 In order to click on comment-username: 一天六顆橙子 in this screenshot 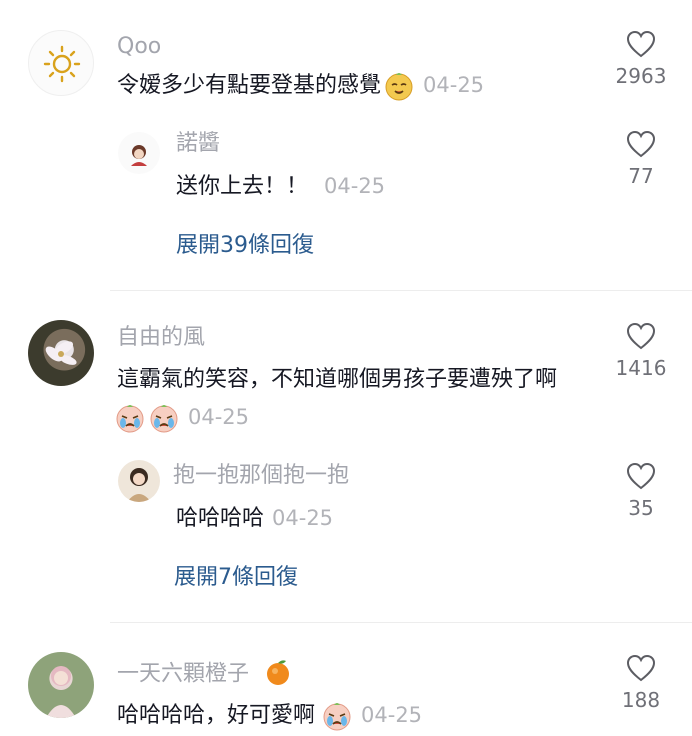, I will do `click(204, 674)`.